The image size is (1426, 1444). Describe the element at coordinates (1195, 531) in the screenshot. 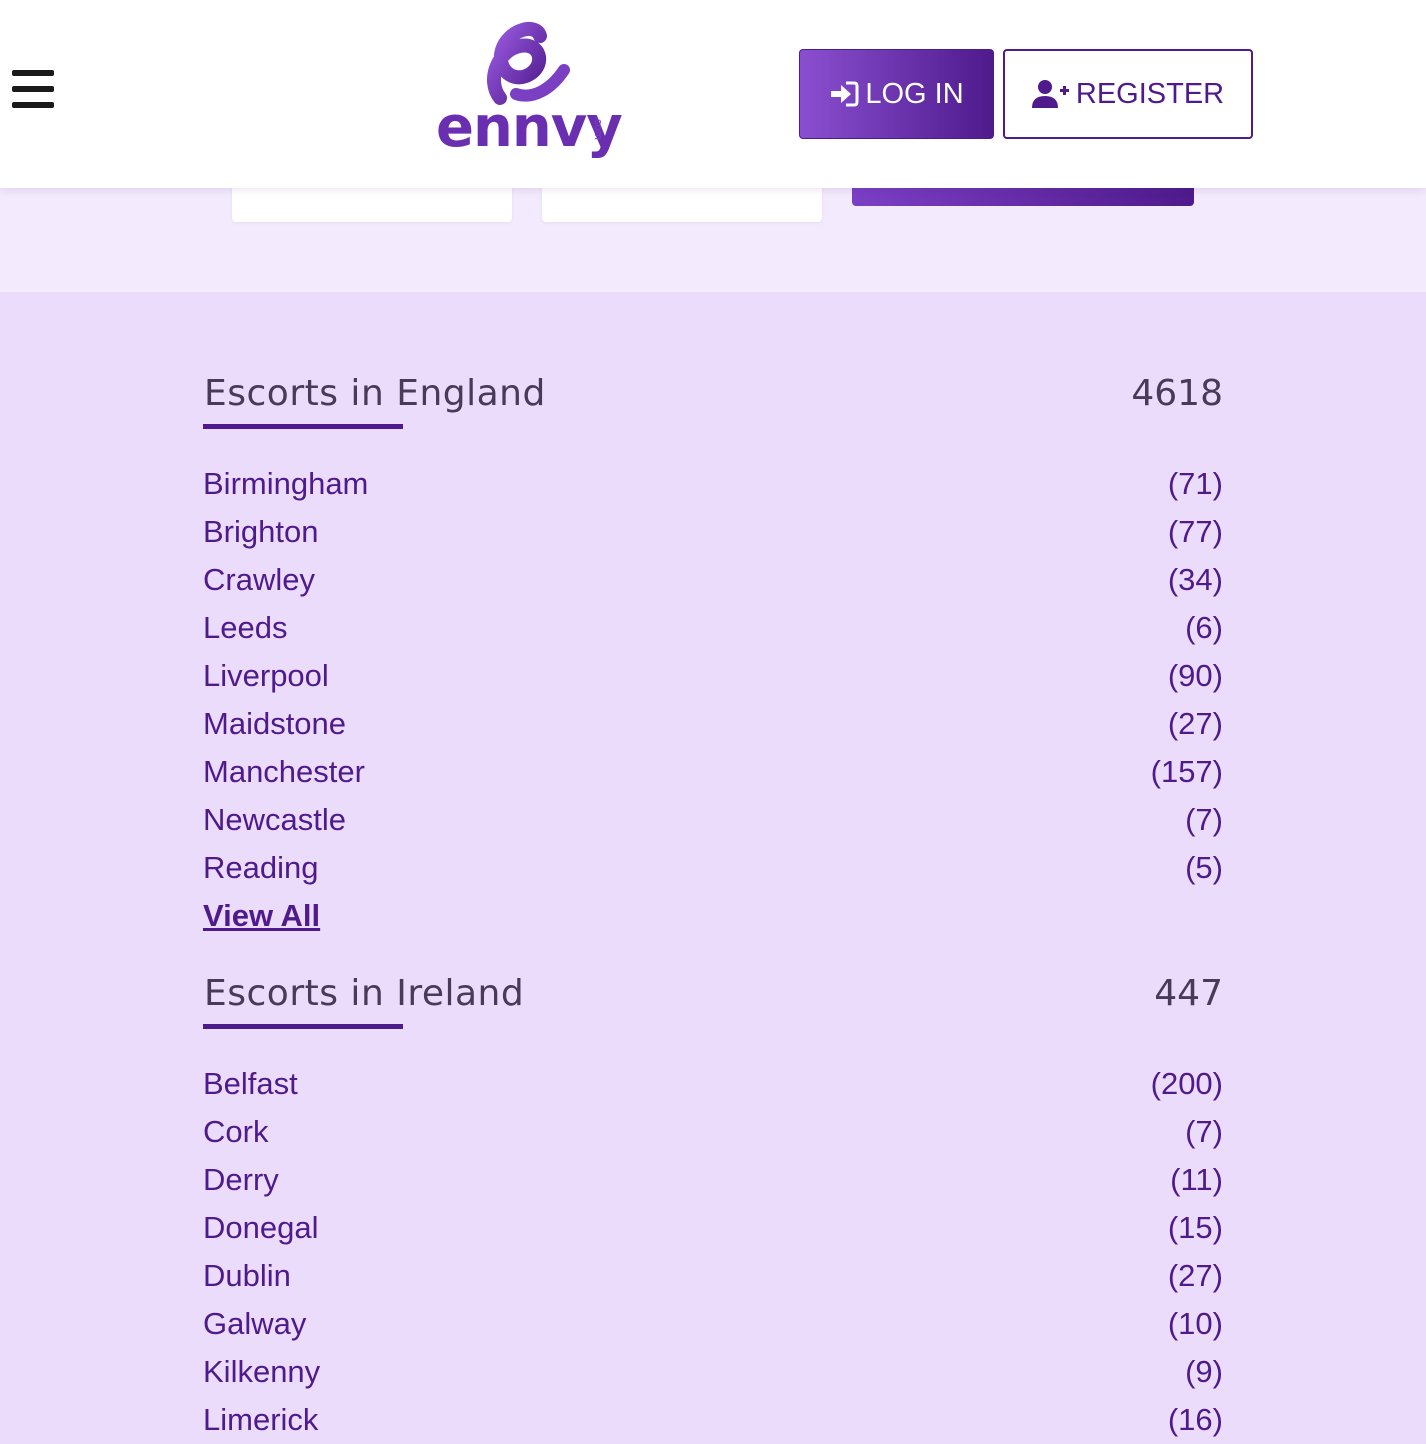

I see `city-count: (77)` at that location.